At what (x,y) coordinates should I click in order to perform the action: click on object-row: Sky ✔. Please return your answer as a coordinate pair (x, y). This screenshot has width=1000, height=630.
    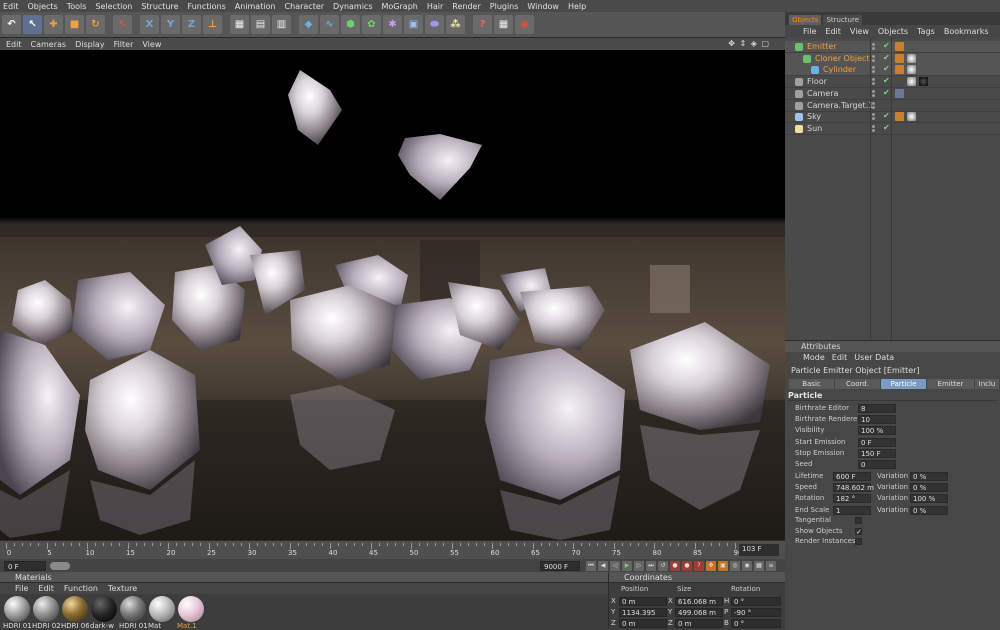
    Looking at the image, I should click on (892, 117).